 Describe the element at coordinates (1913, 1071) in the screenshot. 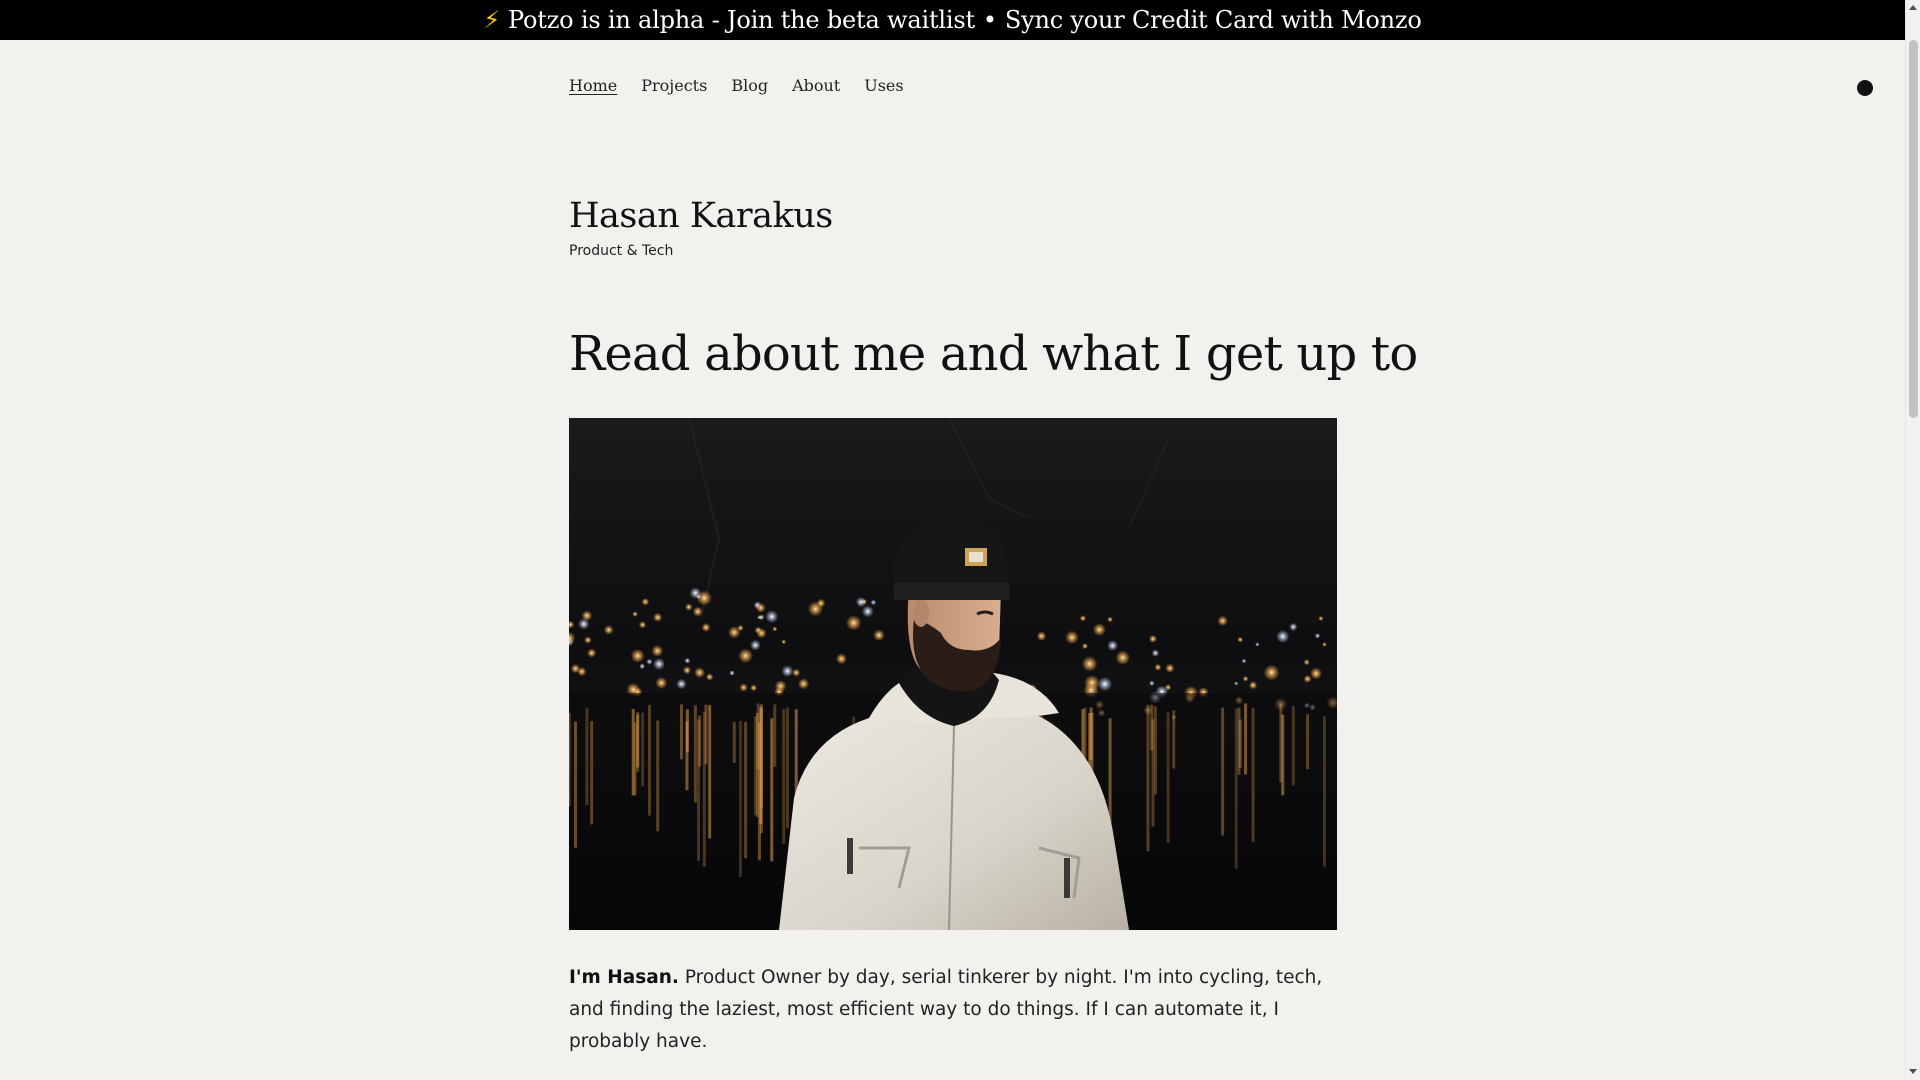

I see `scroll-down-arrow-icon` at that location.